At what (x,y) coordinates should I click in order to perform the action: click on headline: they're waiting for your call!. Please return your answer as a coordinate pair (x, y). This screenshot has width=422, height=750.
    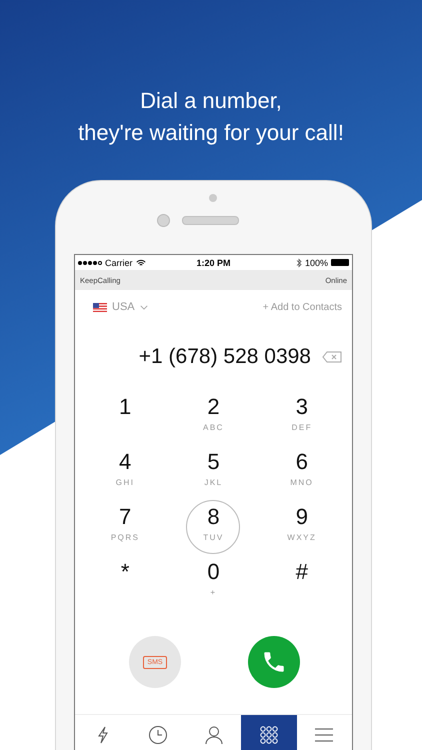
    Looking at the image, I should click on (211, 133).